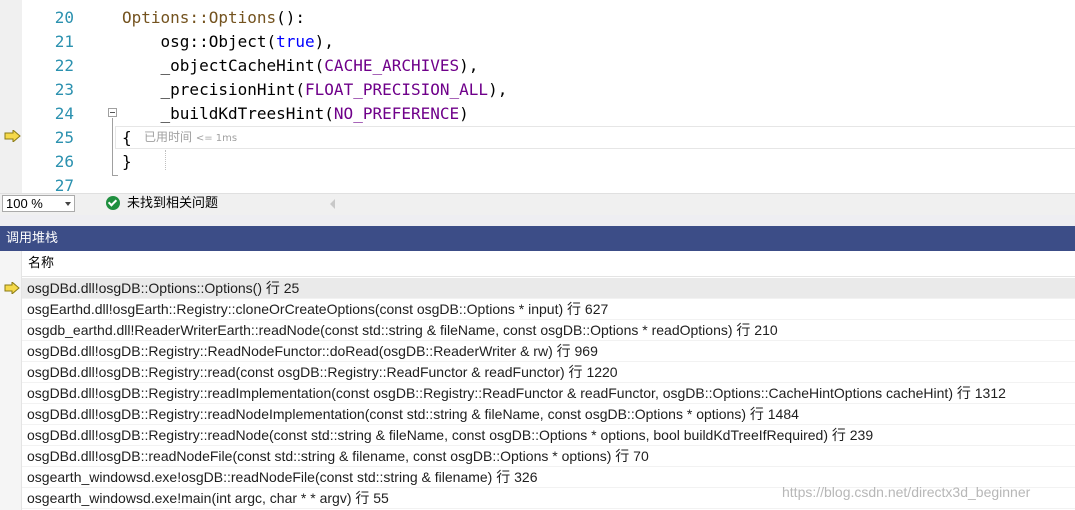  Describe the element at coordinates (396, 113) in the screenshot. I see `code-token: NO_PREFERENCE` at that location.